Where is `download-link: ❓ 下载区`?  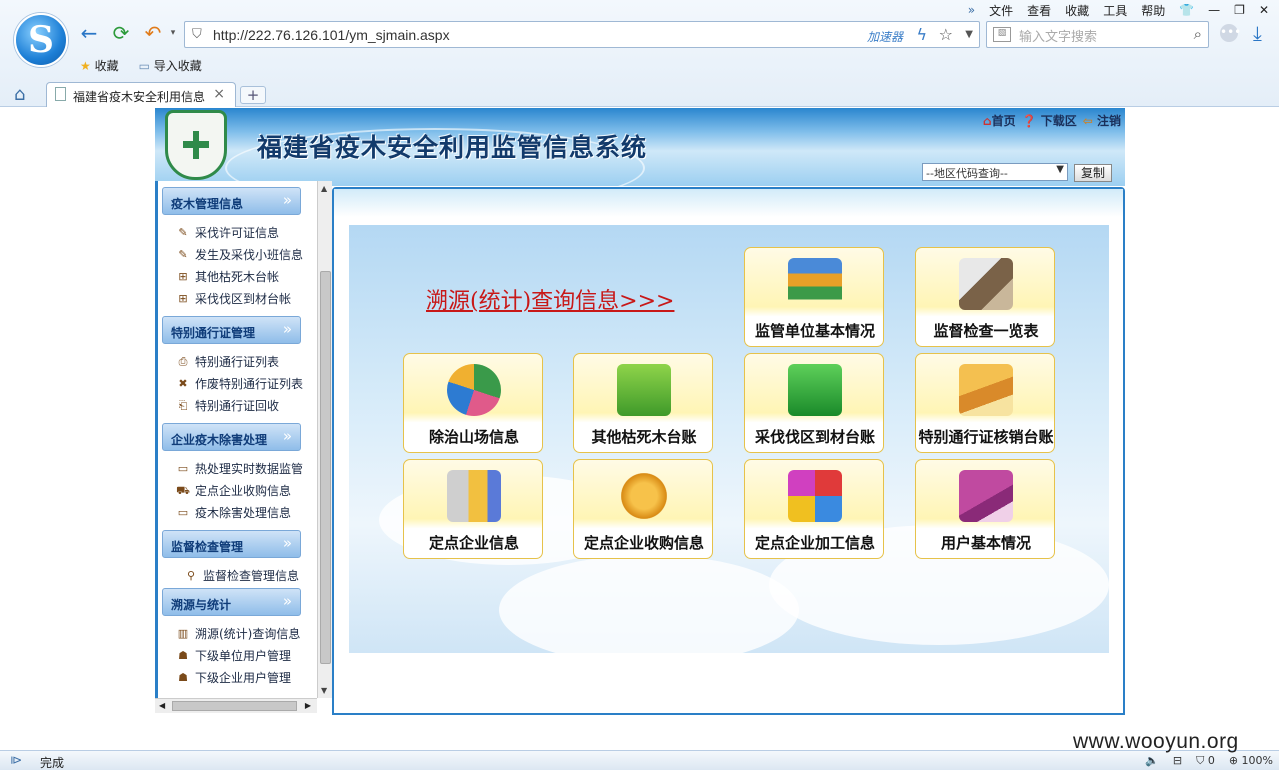 download-link: ❓ 下载区 is located at coordinates (1049, 120).